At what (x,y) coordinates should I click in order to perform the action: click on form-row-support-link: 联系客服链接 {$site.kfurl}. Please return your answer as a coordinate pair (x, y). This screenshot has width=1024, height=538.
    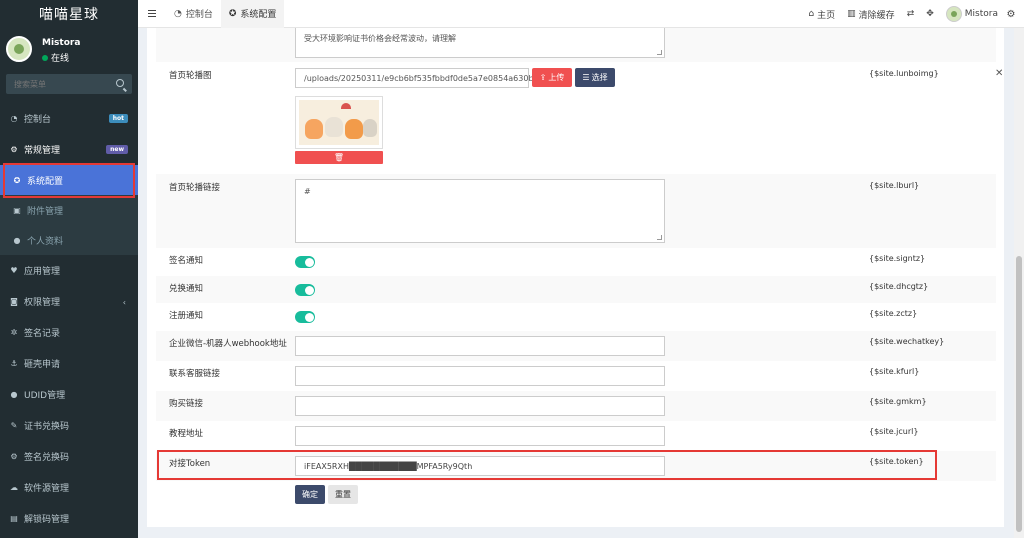
    Looking at the image, I should click on (576, 376).